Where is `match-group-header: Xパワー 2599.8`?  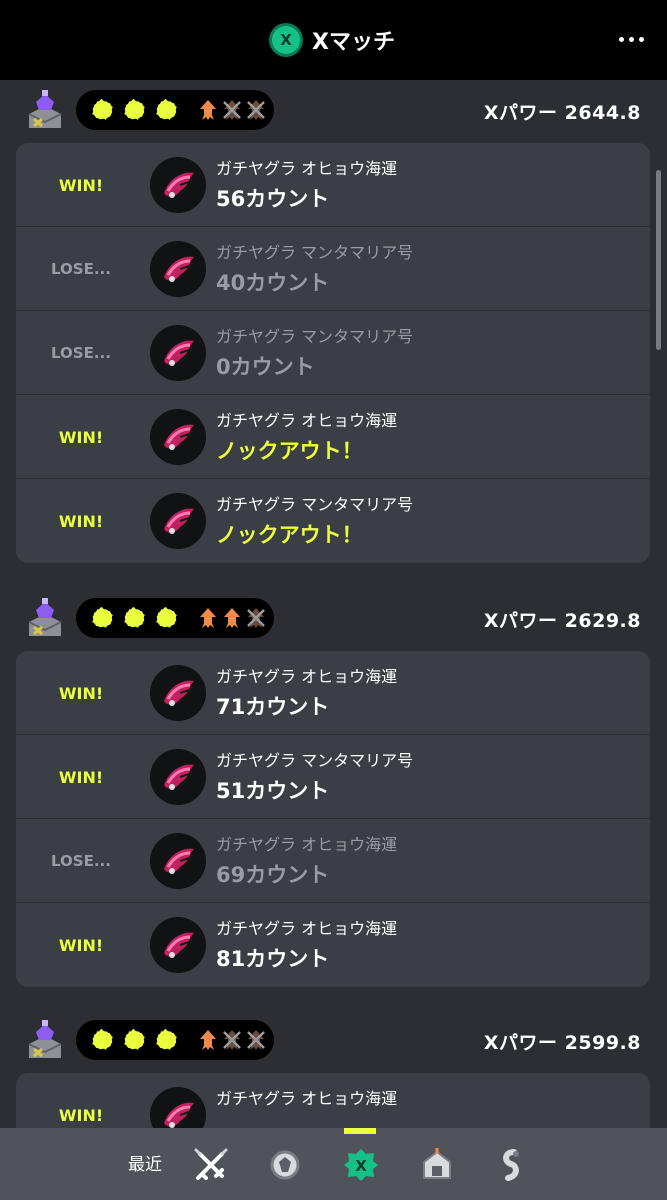
match-group-header: Xパワー 2599.8 is located at coordinates (333, 1039).